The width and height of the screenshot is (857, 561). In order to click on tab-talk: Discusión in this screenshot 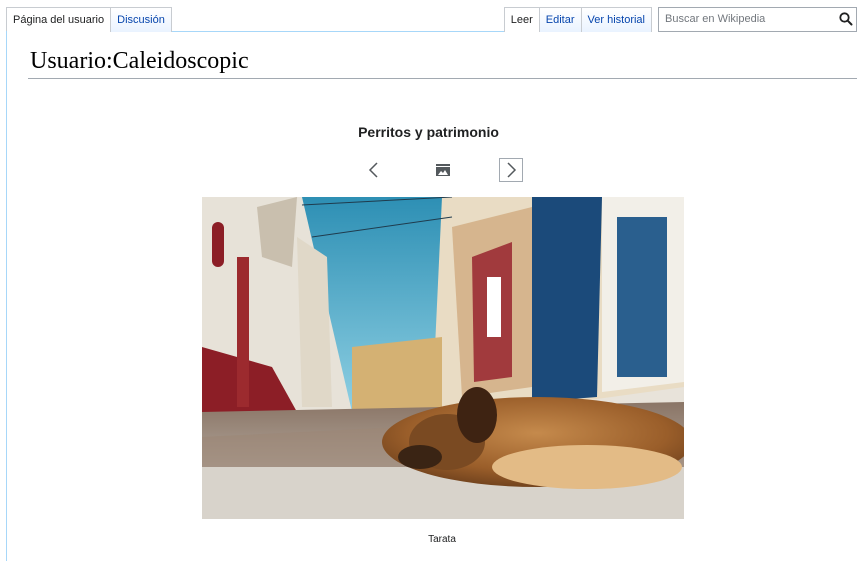, I will do `click(141, 19)`.